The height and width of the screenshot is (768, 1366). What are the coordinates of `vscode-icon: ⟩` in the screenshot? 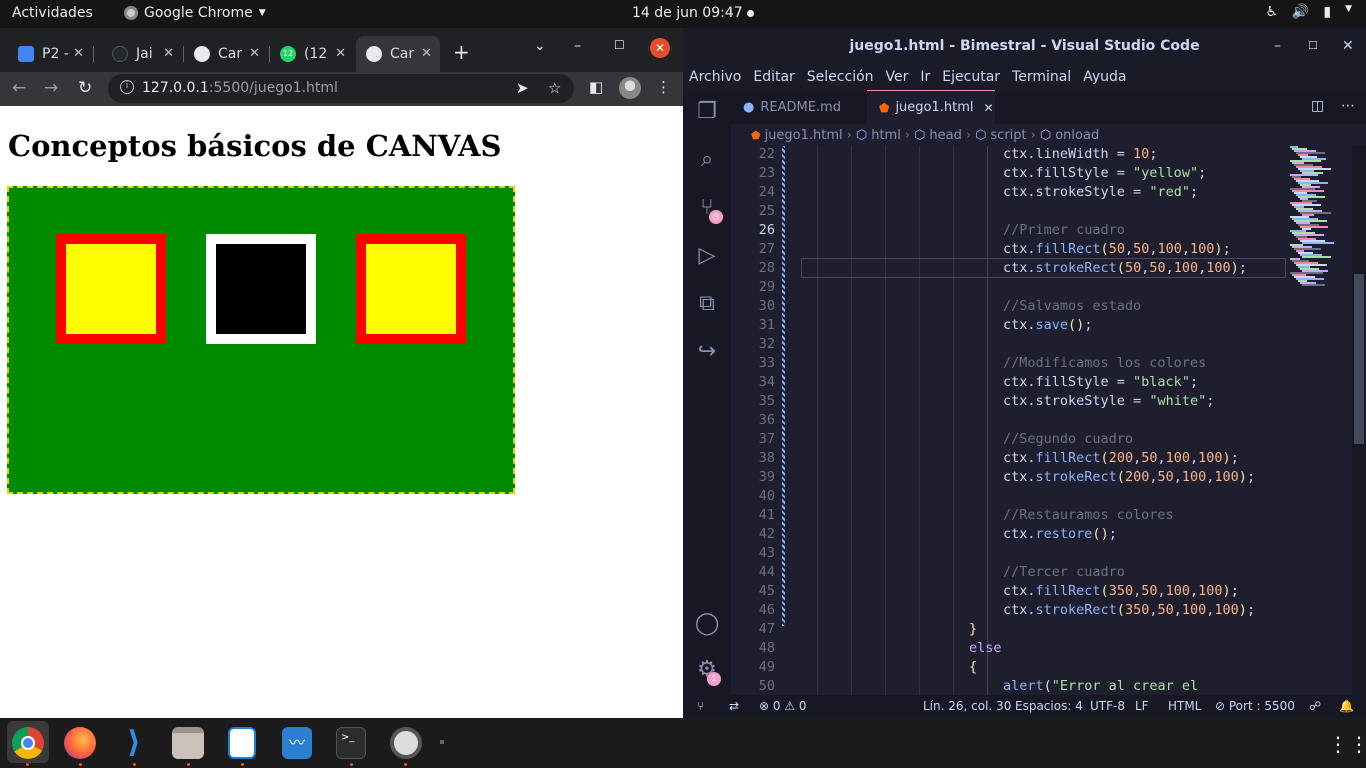 It's located at (134, 743).